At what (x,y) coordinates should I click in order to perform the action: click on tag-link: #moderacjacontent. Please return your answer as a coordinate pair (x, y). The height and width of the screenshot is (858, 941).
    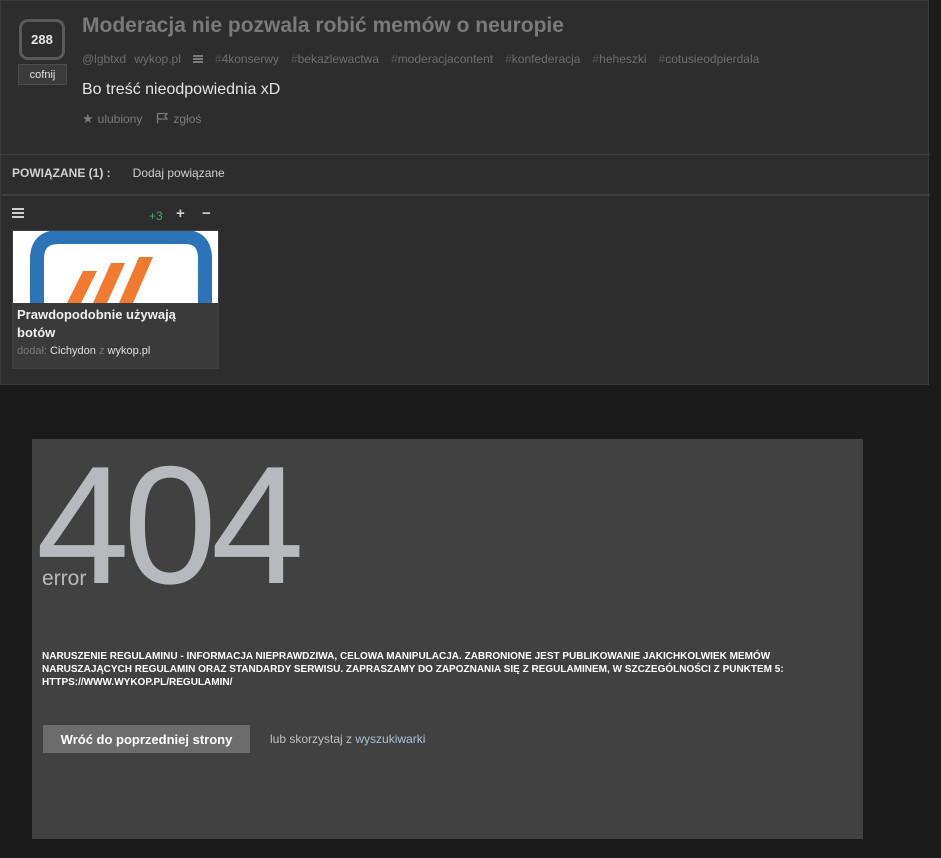
    Looking at the image, I should click on (442, 59).